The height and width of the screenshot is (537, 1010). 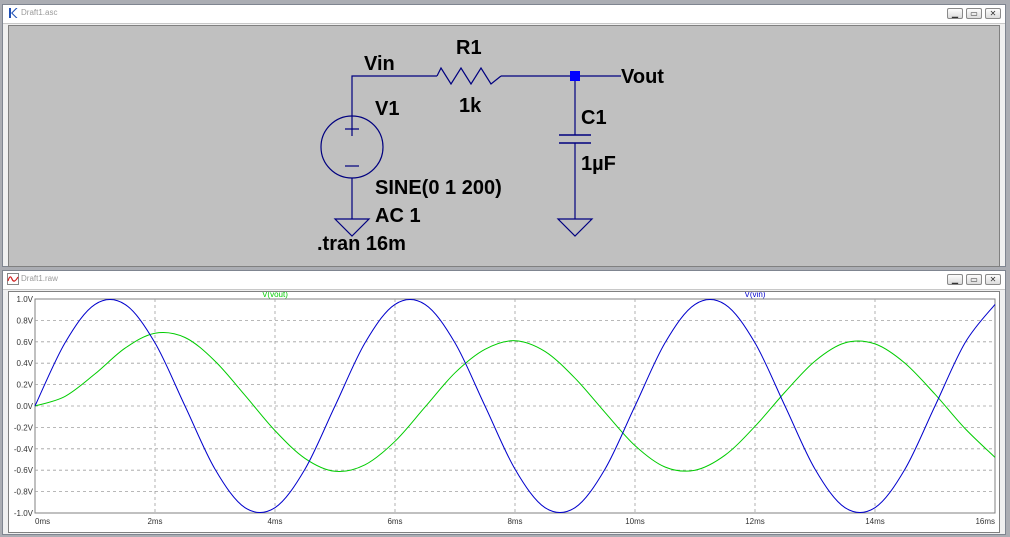 What do you see at coordinates (470, 106) in the screenshot?
I see `r1-value: 1k` at bounding box center [470, 106].